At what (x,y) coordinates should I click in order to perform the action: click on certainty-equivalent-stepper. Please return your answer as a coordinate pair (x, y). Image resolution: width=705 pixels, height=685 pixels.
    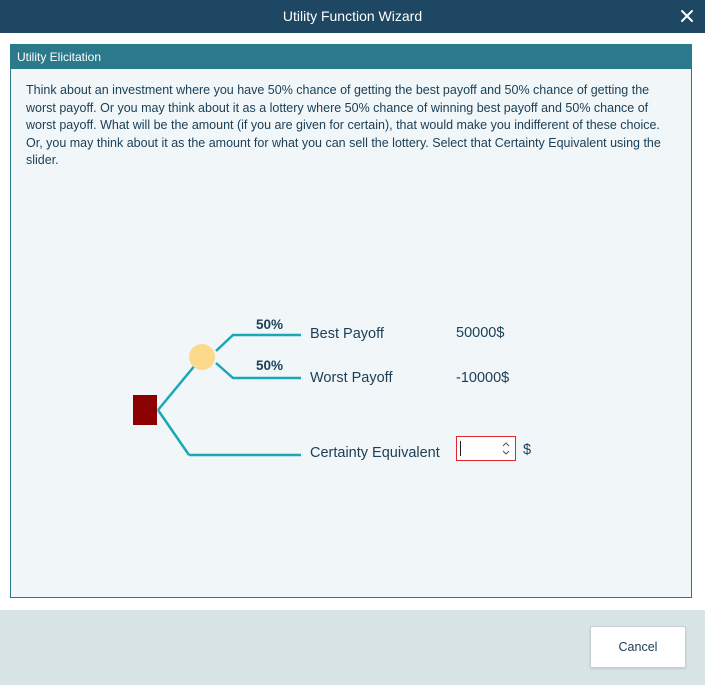
    Looking at the image, I should click on (486, 448).